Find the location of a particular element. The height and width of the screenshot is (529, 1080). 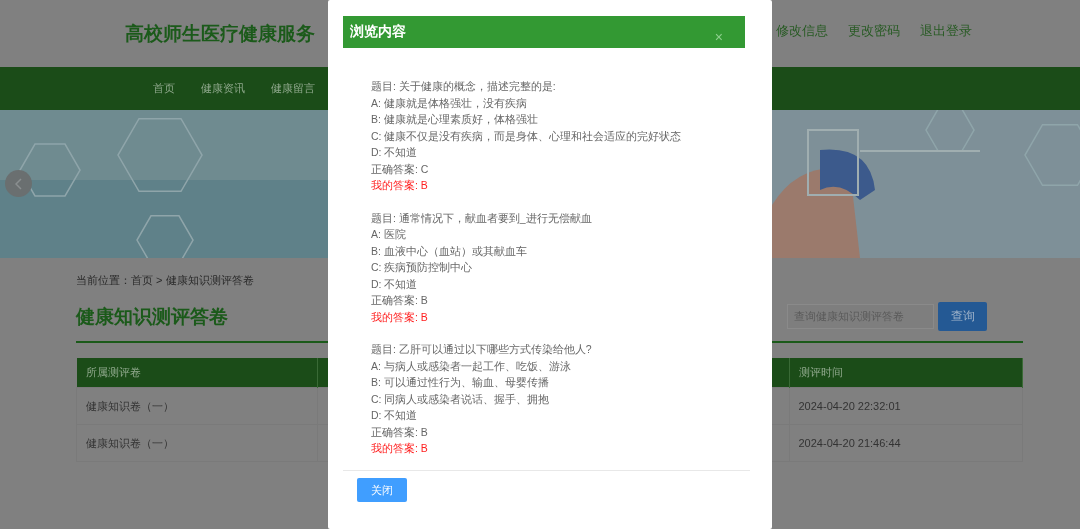

header-link: 更改密码 is located at coordinates (874, 30).